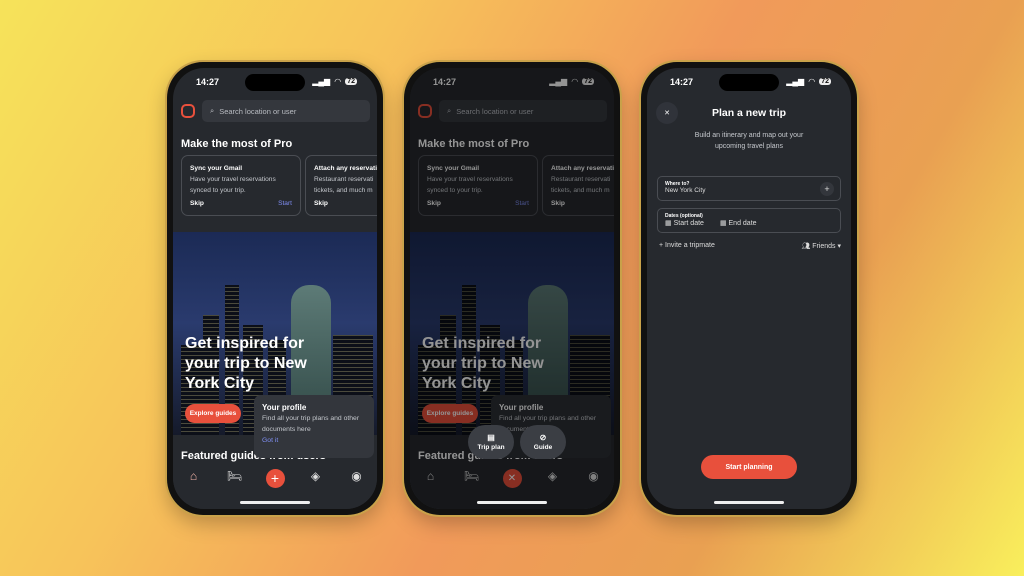 Image resolution: width=1024 pixels, height=576 pixels. Describe the element at coordinates (357, 476) in the screenshot. I see `profile-icon: ◉` at that location.